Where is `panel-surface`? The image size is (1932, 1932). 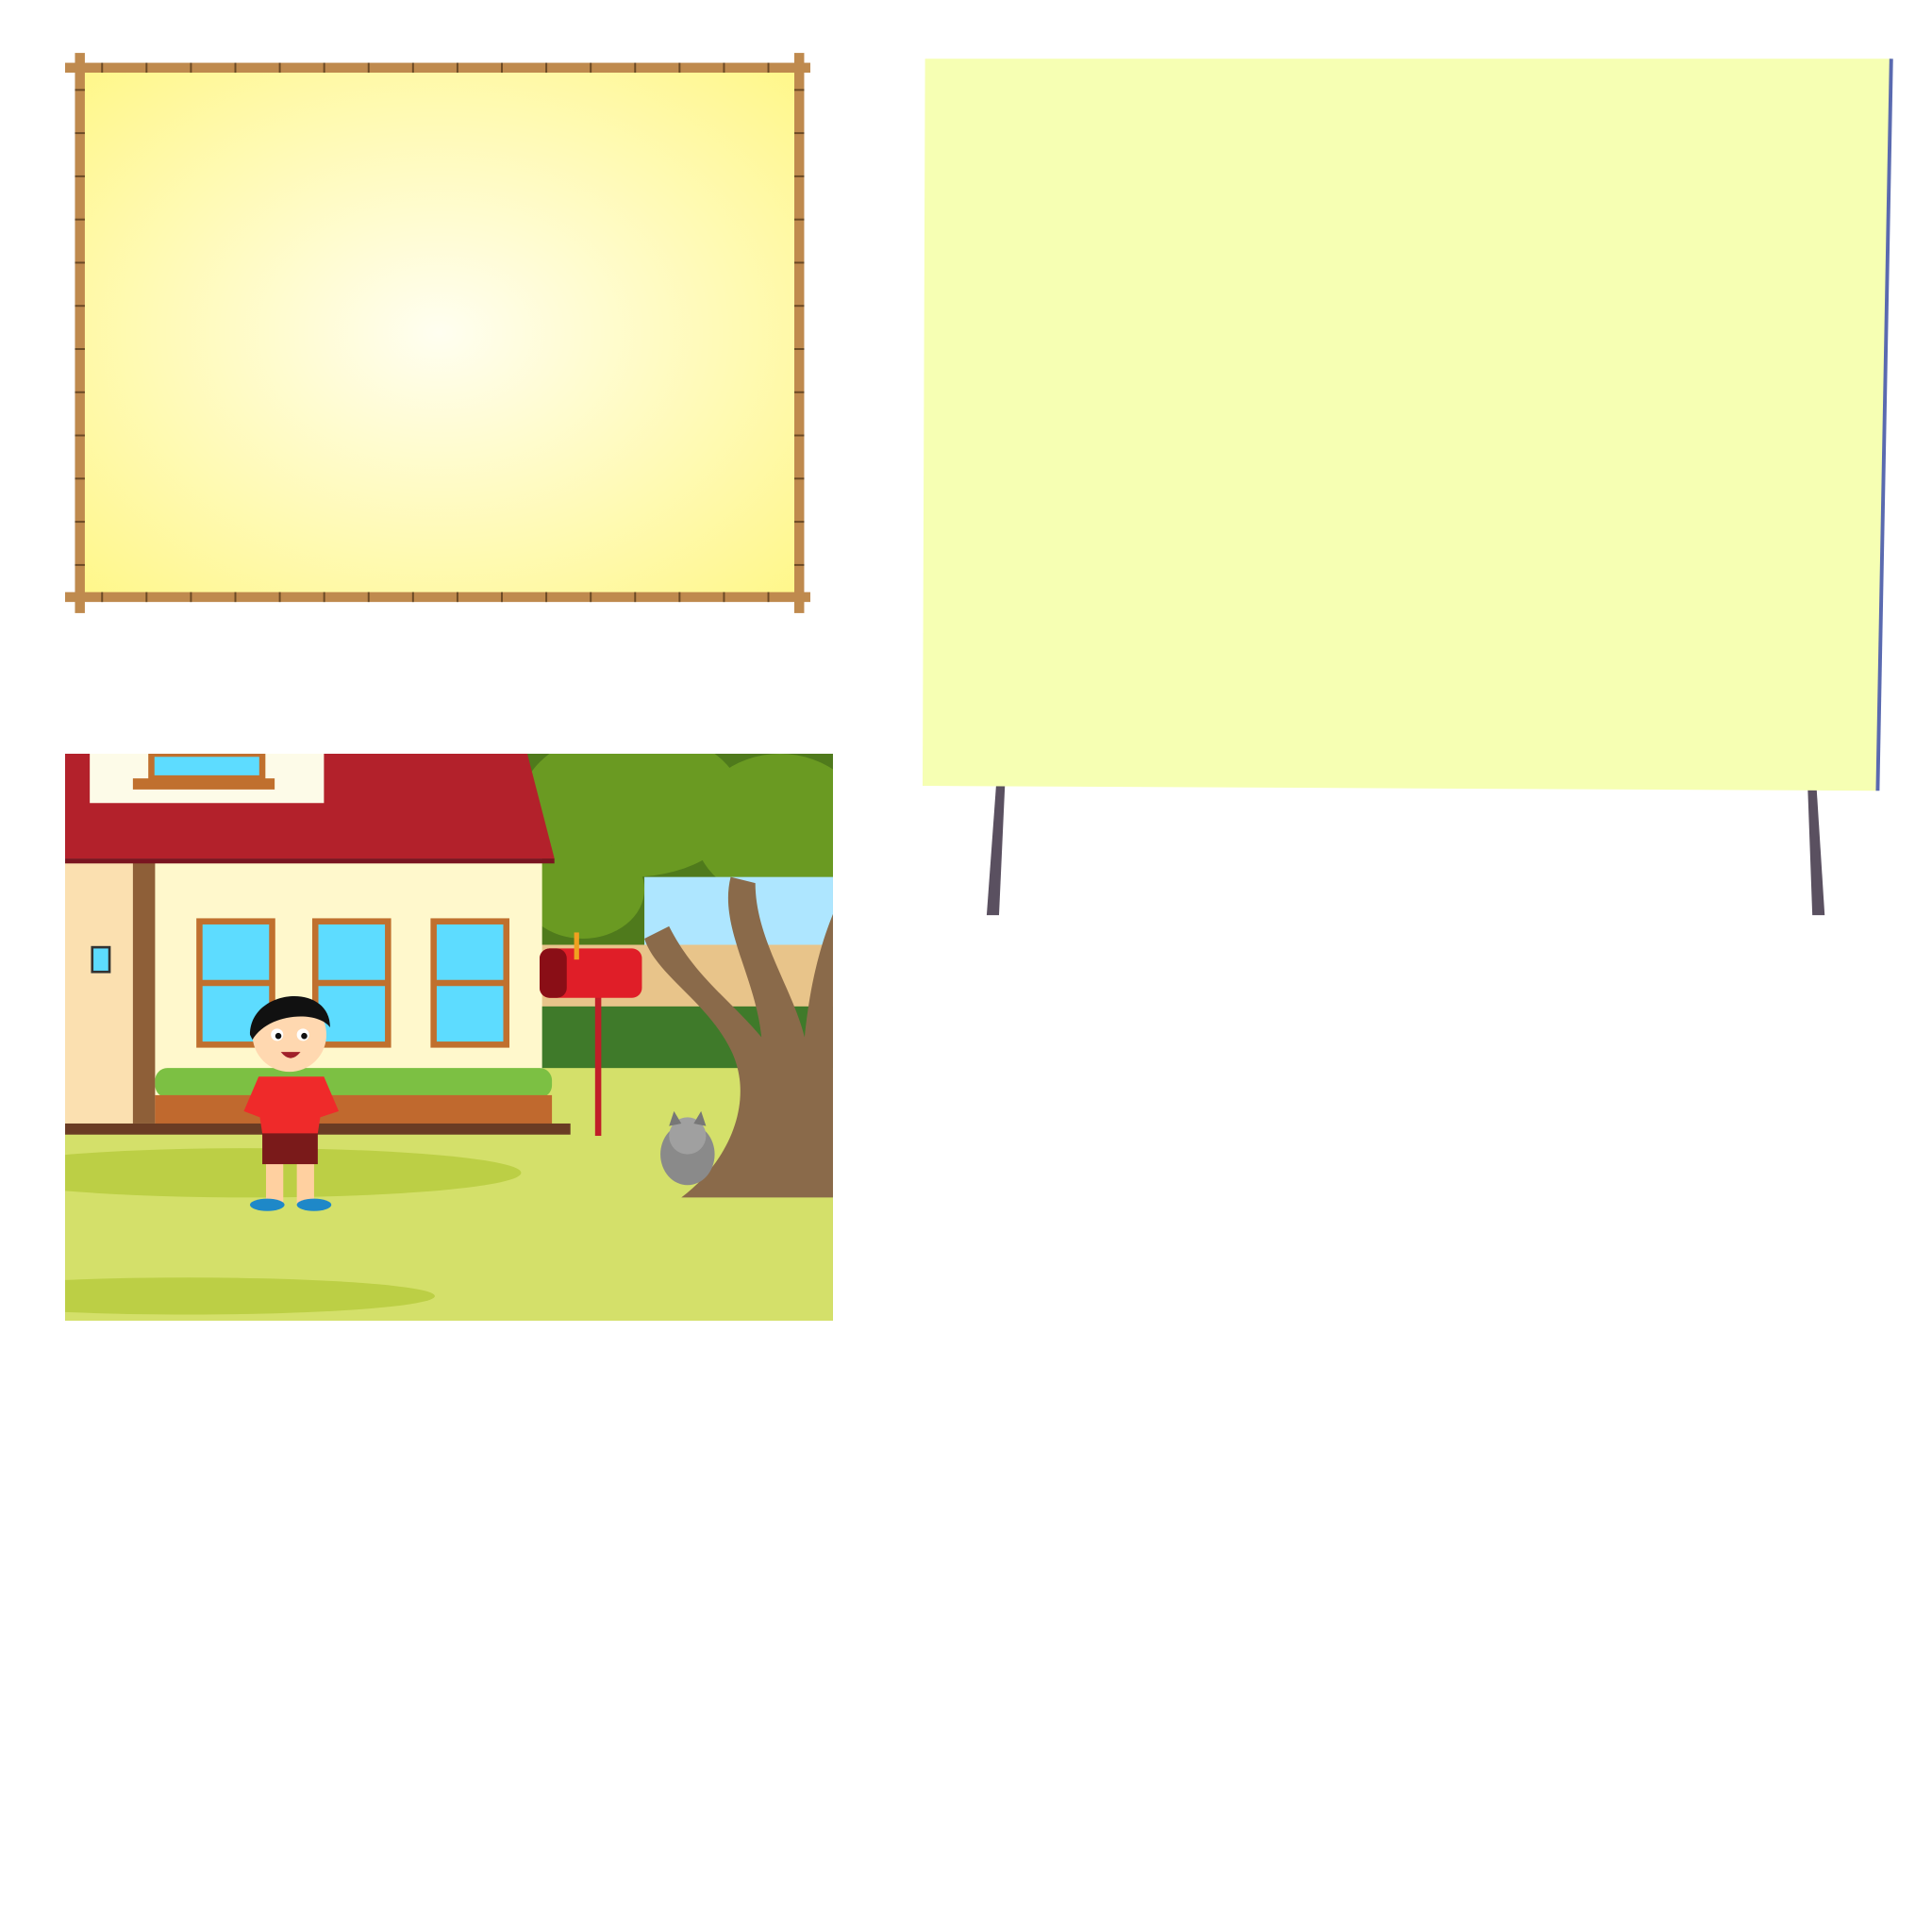 panel-surface is located at coordinates (440, 333).